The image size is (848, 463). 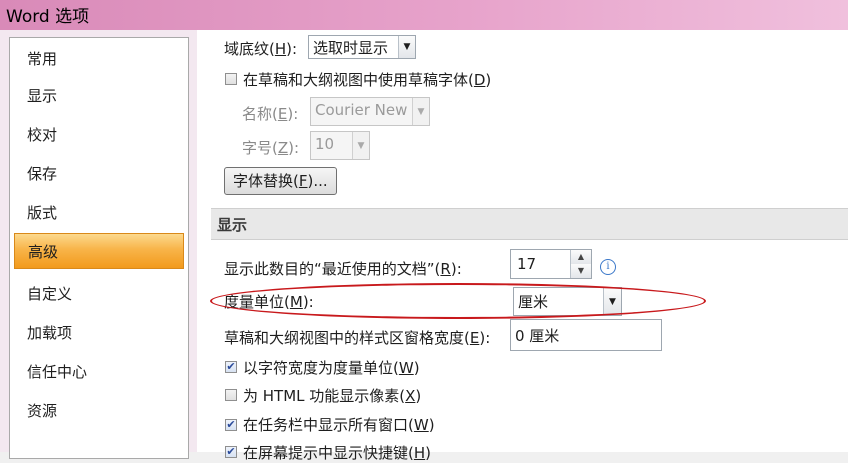 What do you see at coordinates (231, 425) in the screenshot?
I see `taskbar-checkbox: ✔` at bounding box center [231, 425].